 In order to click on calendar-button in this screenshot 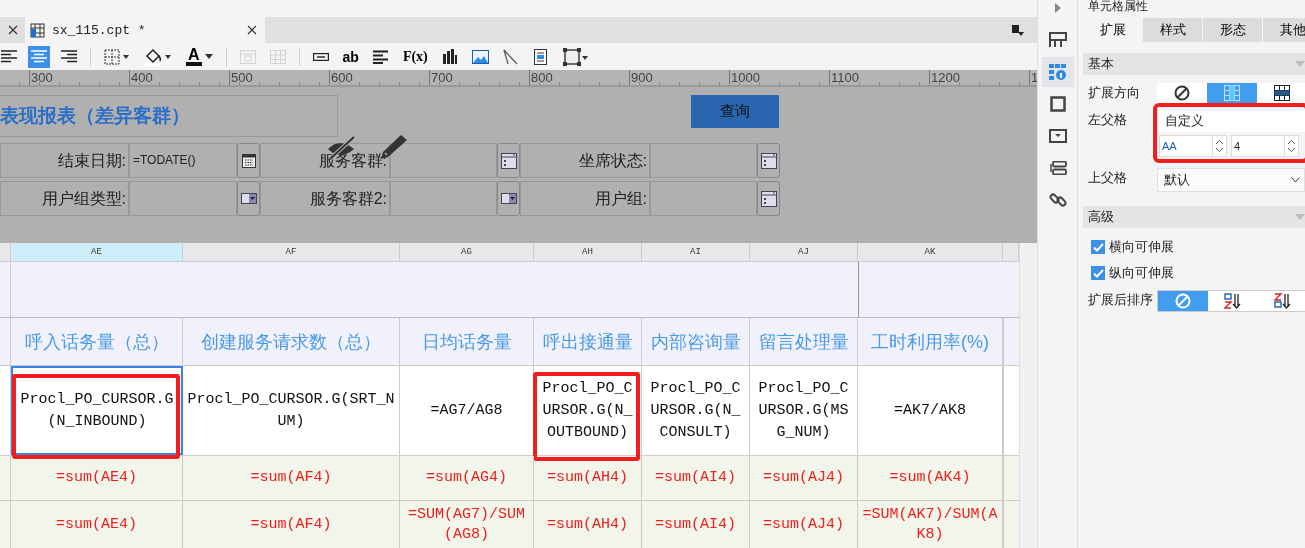, I will do `click(248, 160)`.